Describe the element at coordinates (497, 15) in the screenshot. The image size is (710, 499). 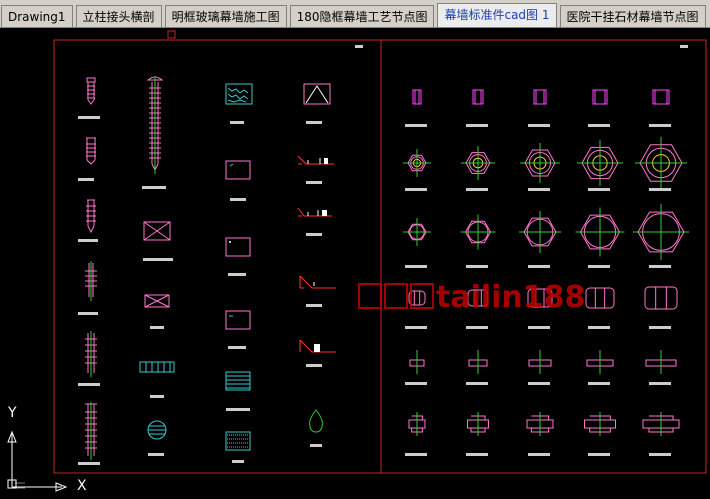
I see `layout-tab: 幕墙标准件cad图 1` at that location.